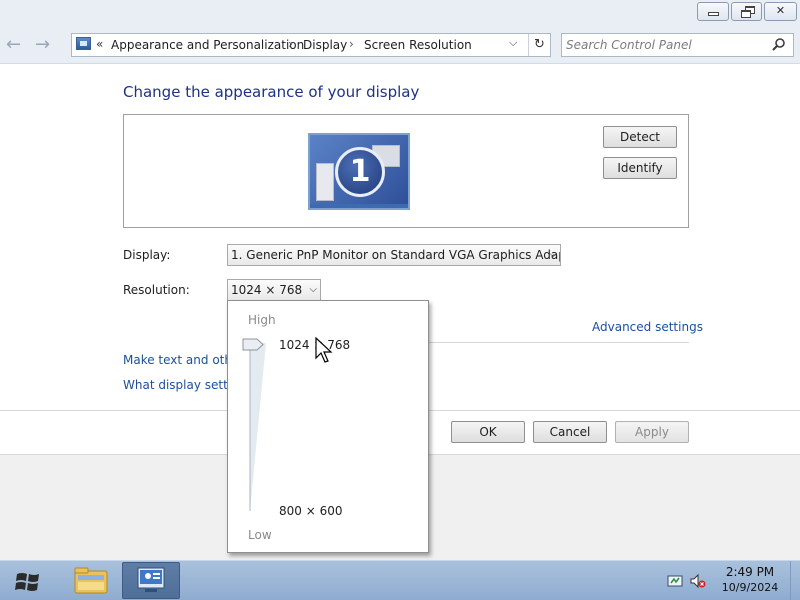 The height and width of the screenshot is (600, 800). What do you see at coordinates (488, 432) in the screenshot?
I see `ok-button: OK` at bounding box center [488, 432].